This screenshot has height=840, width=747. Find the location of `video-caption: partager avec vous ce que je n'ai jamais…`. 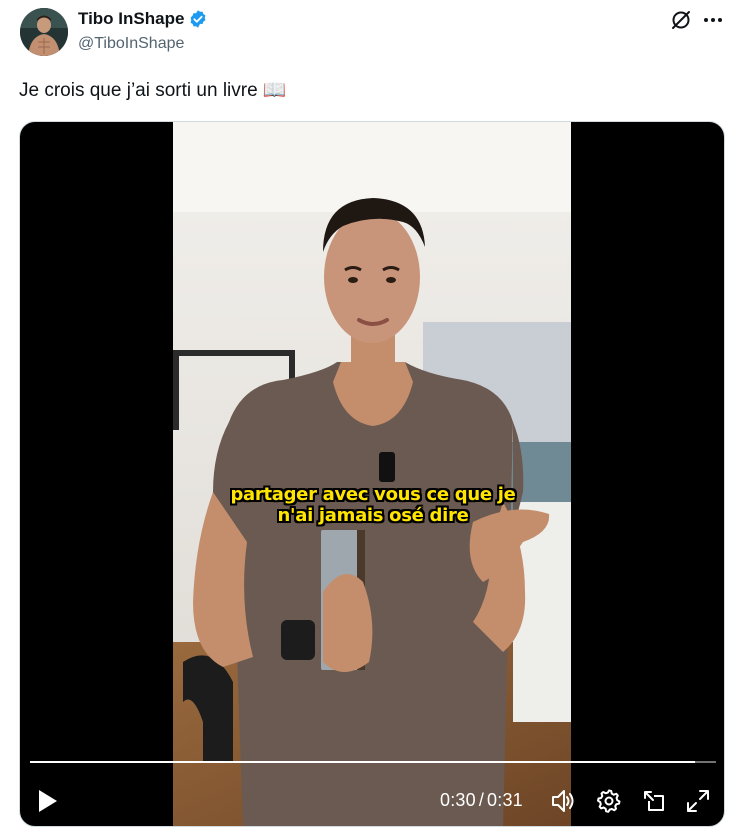

video-caption: partager avec vous ce que je n'ai jamais… is located at coordinates (372, 505).